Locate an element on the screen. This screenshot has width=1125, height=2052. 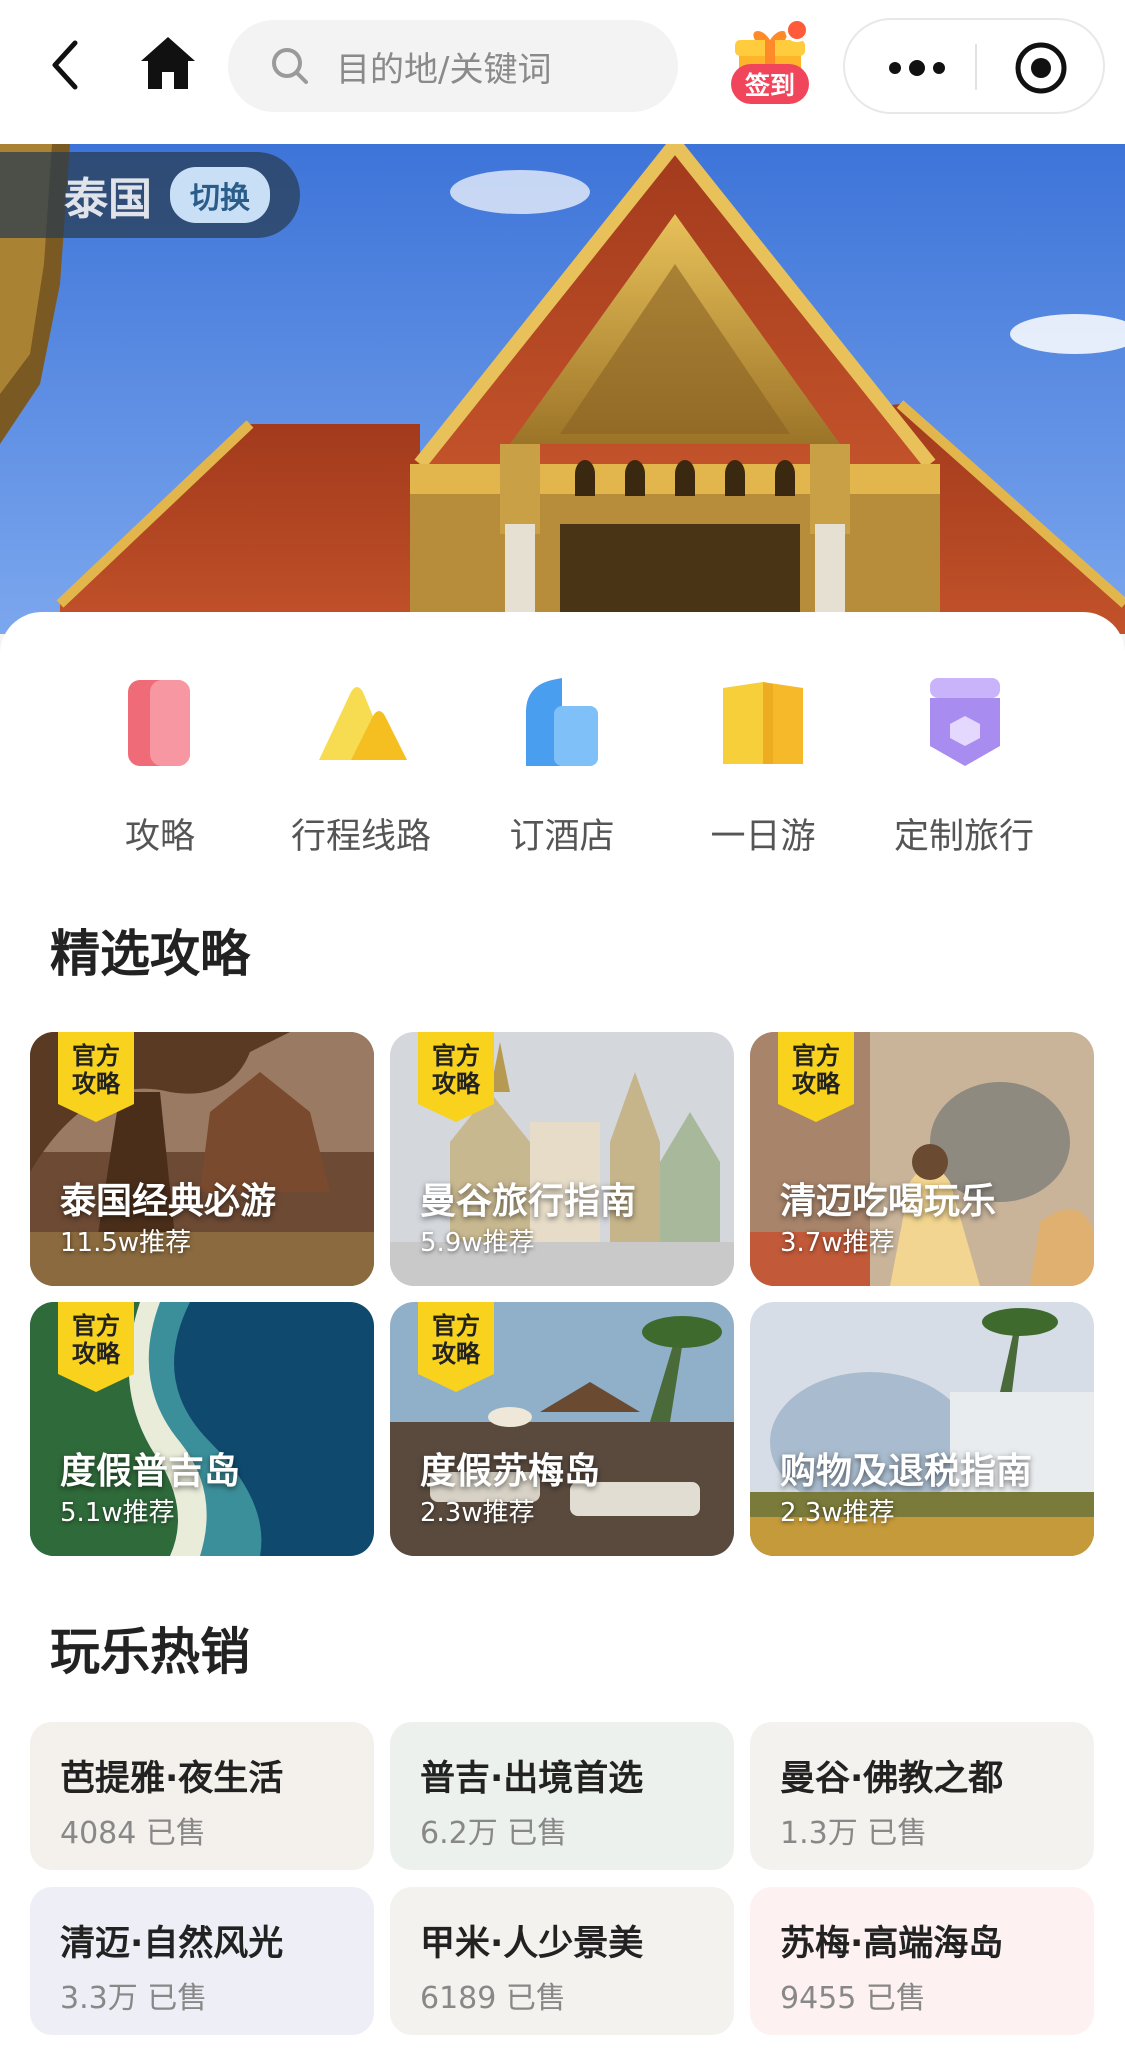
play-card: 曼谷·佛教之都 1.3万 已售 is located at coordinates (922, 1796).